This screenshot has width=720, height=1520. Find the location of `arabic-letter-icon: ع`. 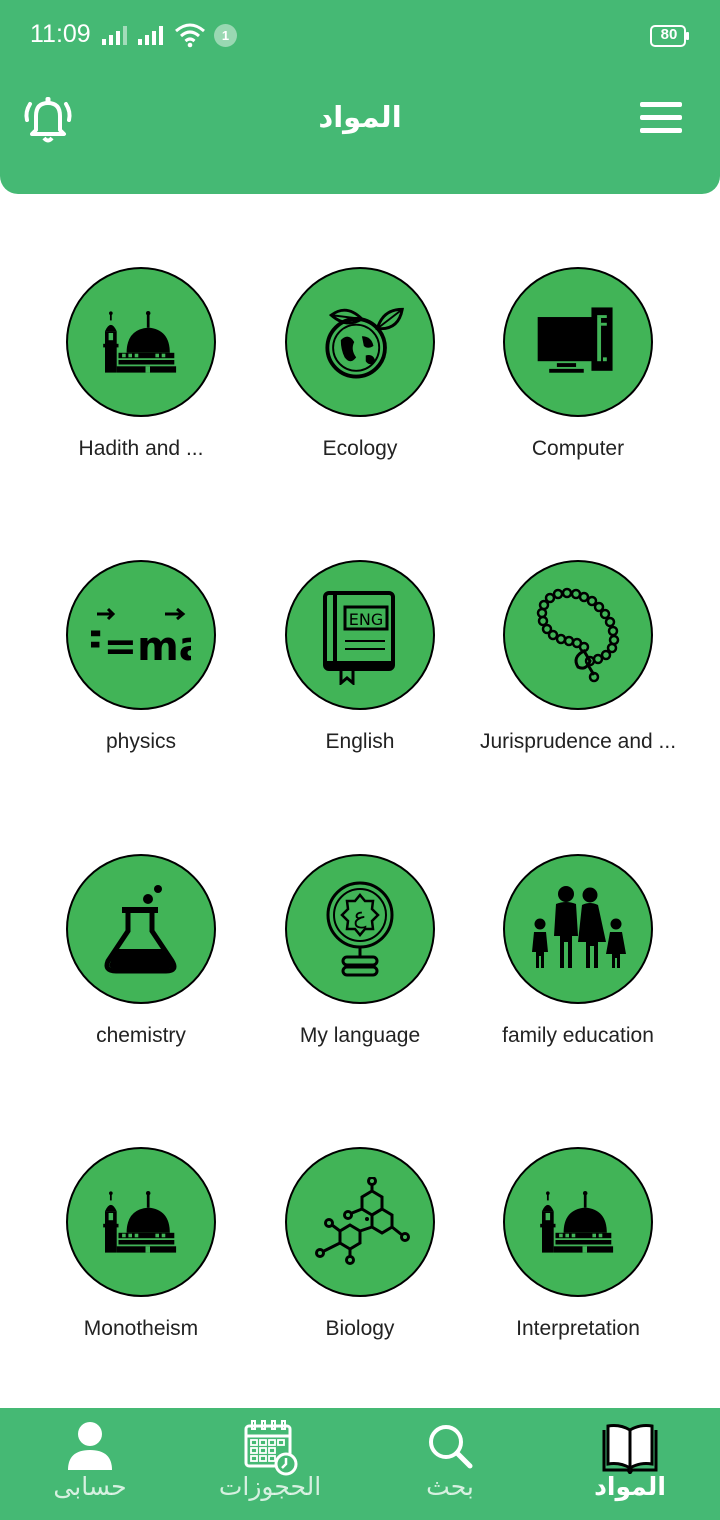

arabic-letter-icon: ع is located at coordinates (360, 929).